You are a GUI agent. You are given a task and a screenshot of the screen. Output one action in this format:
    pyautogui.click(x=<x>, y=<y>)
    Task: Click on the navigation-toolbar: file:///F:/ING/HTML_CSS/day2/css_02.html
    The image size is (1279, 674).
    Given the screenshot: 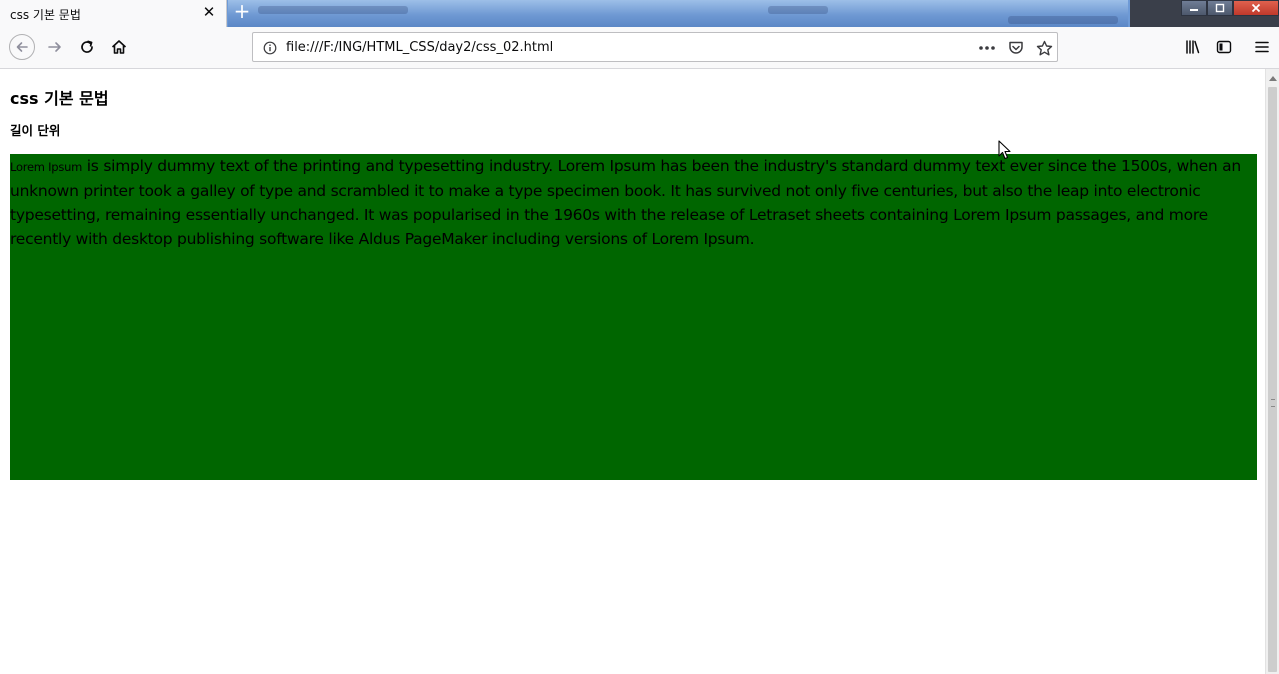 What is the action you would take?
    pyautogui.click(x=639, y=48)
    